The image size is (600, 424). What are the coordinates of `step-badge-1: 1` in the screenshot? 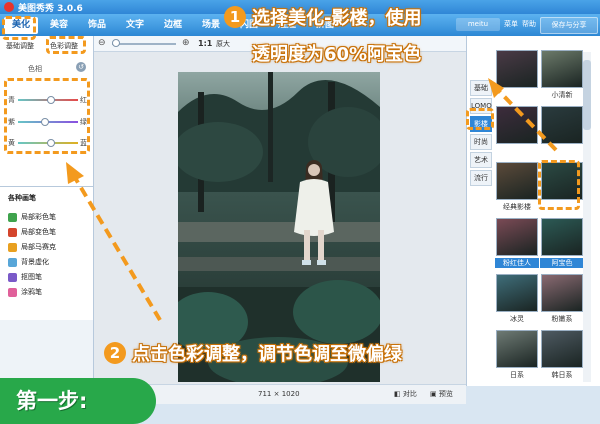 It's located at (235, 17).